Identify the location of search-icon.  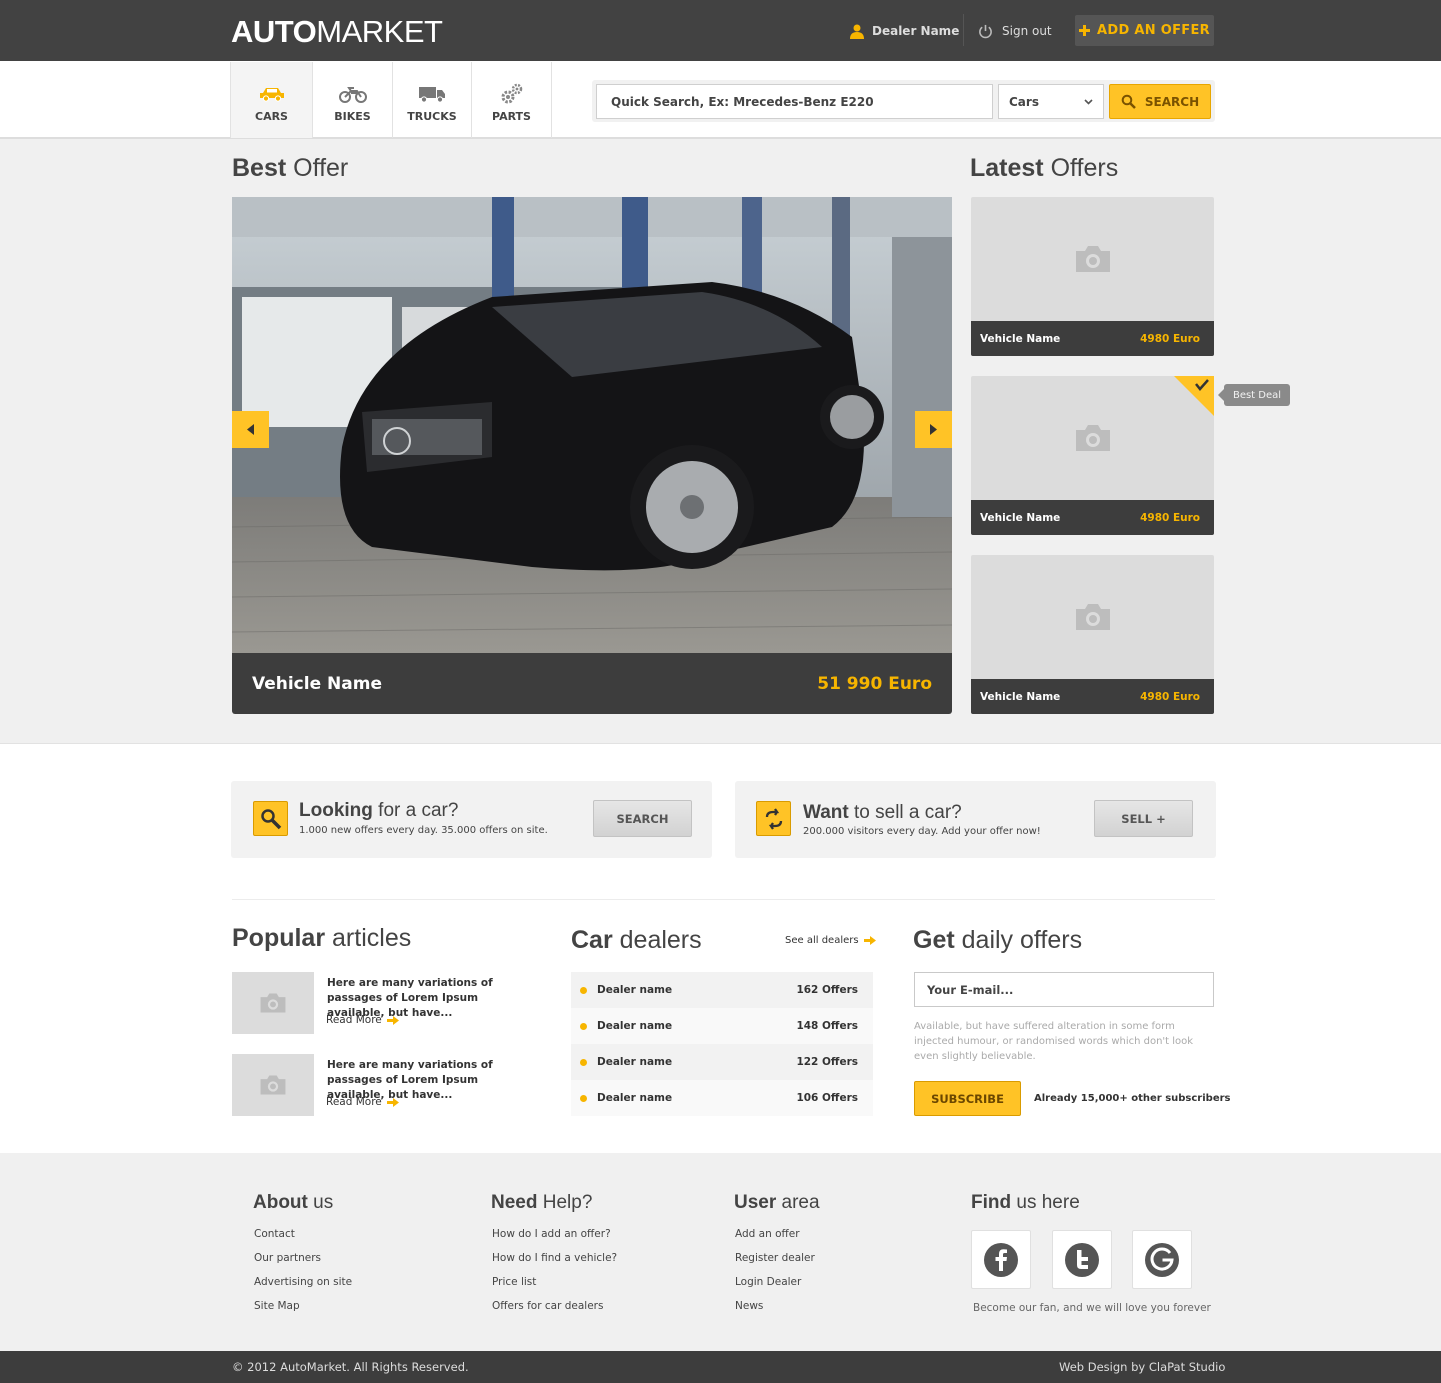
(270, 818).